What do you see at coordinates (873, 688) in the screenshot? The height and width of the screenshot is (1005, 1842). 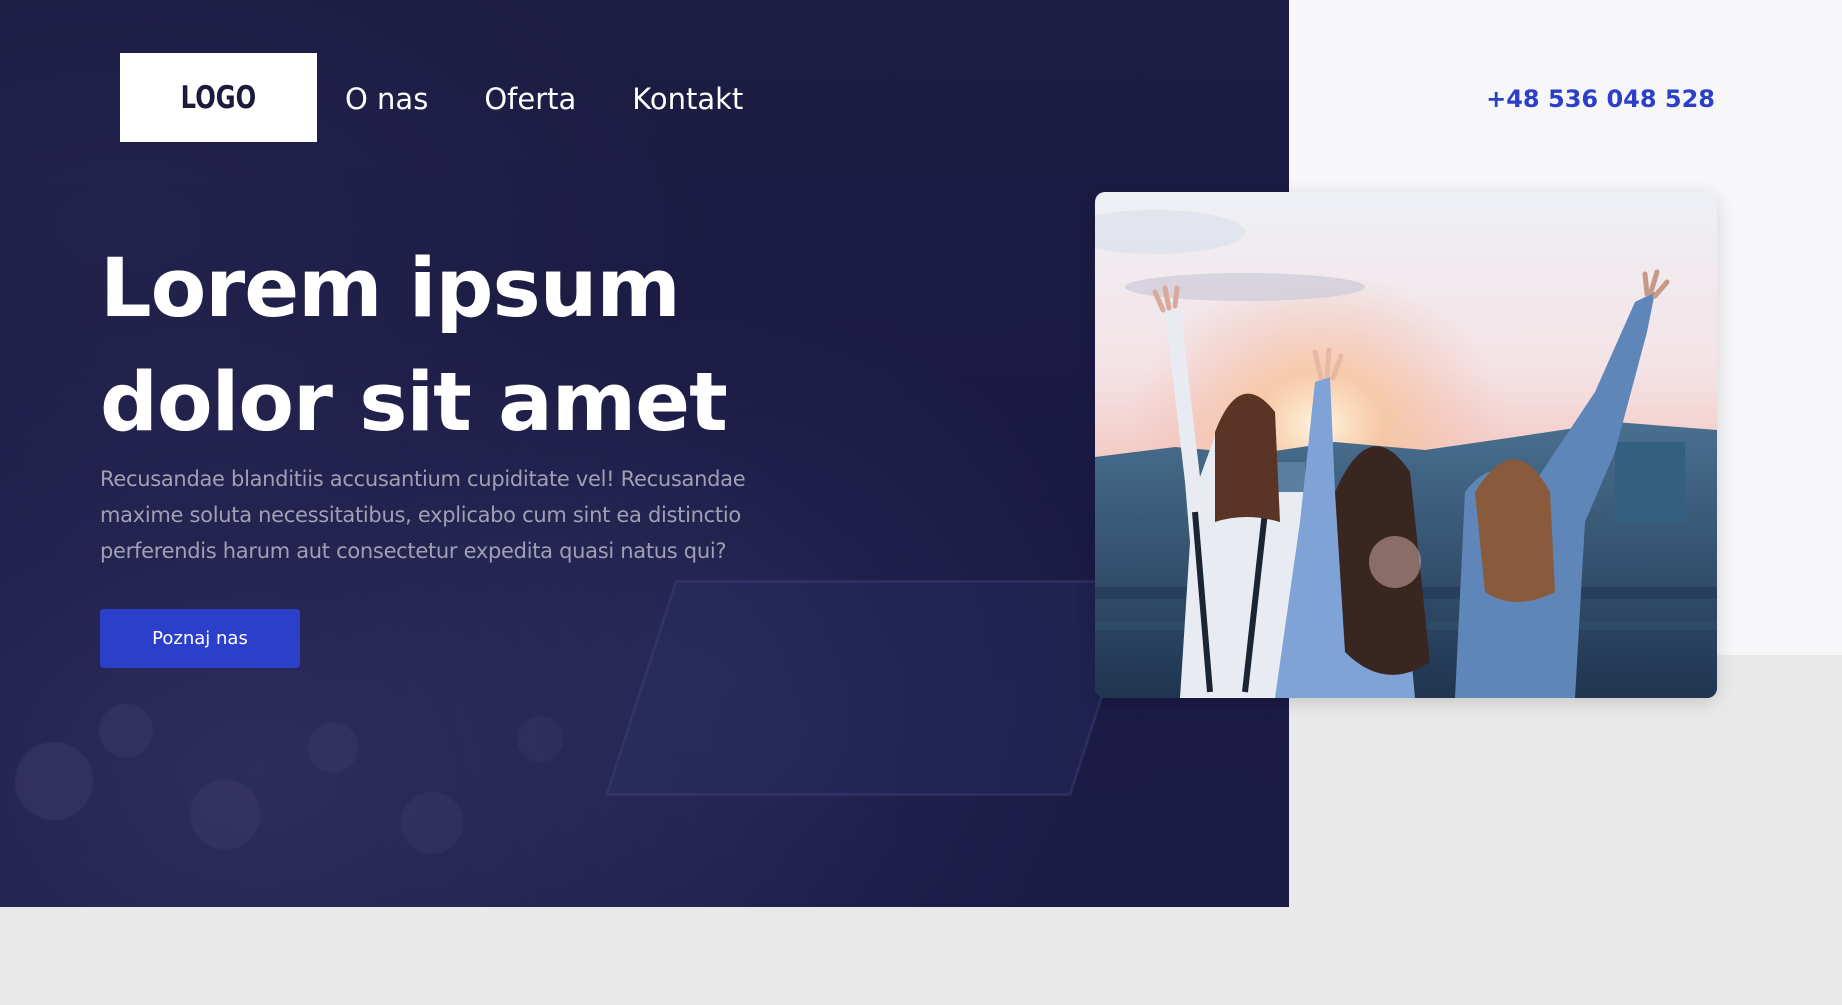 I see `background-pool-overlay` at bounding box center [873, 688].